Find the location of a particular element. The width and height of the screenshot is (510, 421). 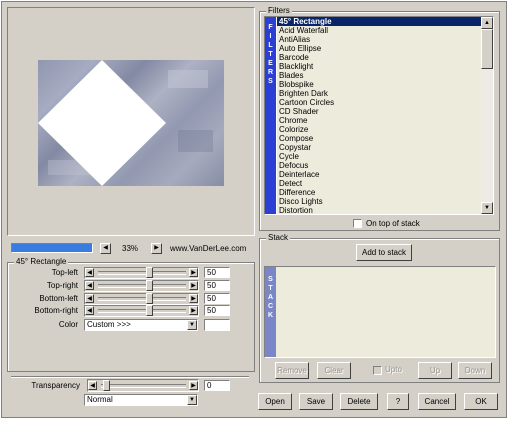

filters-band-letters: FILTERS is located at coordinates (270, 51).